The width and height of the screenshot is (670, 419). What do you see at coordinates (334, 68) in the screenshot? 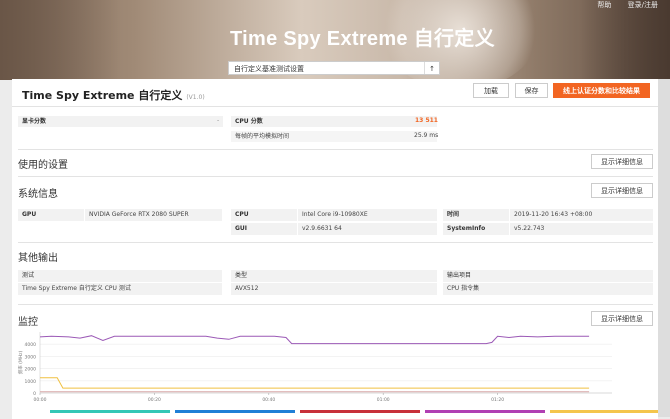
I see `preset-select: 自行定义基准测试设置 ↑` at bounding box center [334, 68].